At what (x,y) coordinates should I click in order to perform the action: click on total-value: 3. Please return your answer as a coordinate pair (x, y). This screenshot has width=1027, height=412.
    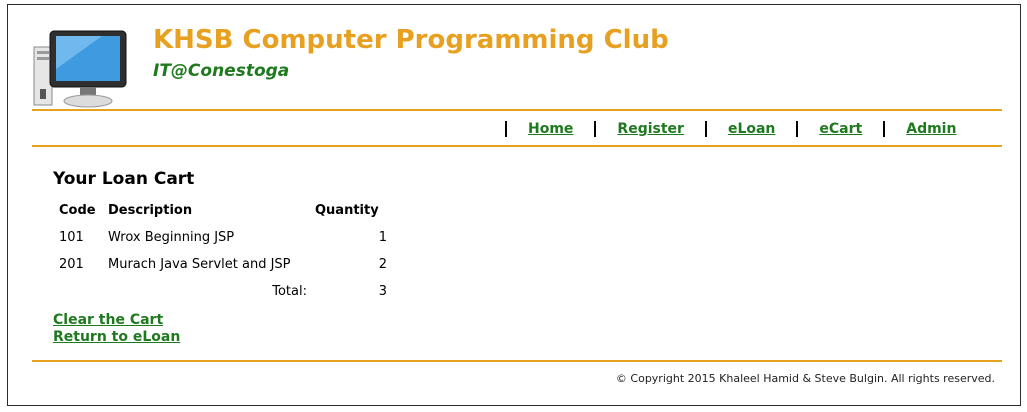
    Looking at the image, I should click on (382, 291).